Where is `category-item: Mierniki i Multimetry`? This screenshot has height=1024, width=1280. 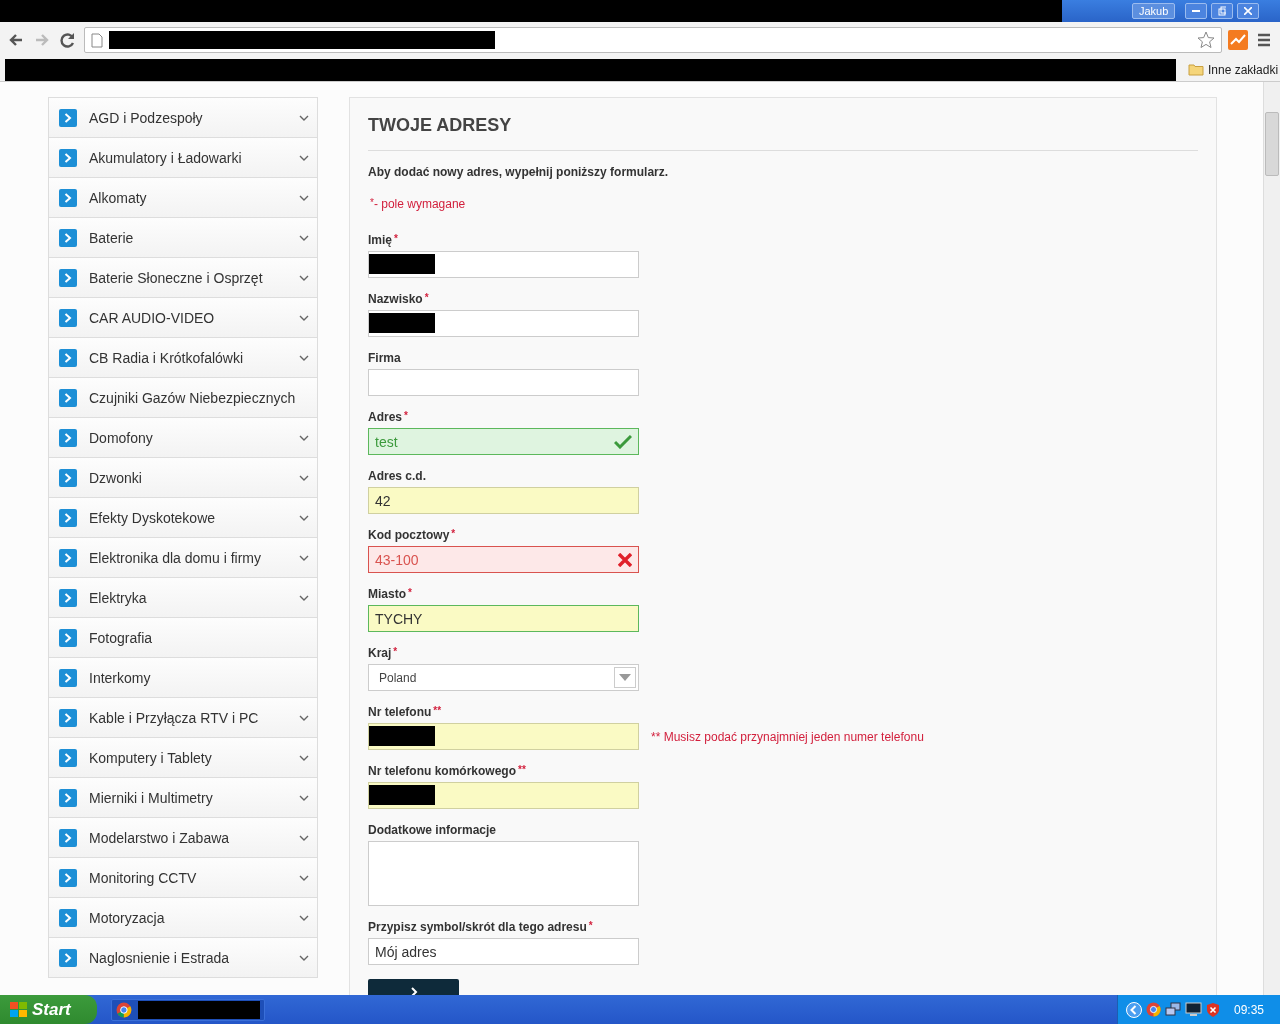
category-item: Mierniki i Multimetry is located at coordinates (183, 798).